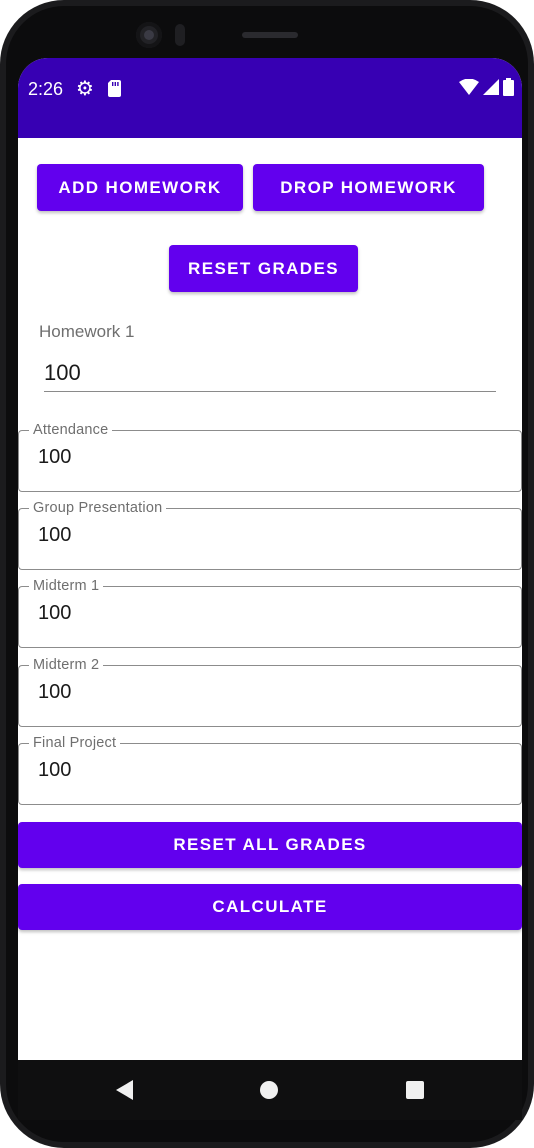 The image size is (534, 1148). What do you see at coordinates (54, 613) in the screenshot?
I see `midterm-1-value: 100` at bounding box center [54, 613].